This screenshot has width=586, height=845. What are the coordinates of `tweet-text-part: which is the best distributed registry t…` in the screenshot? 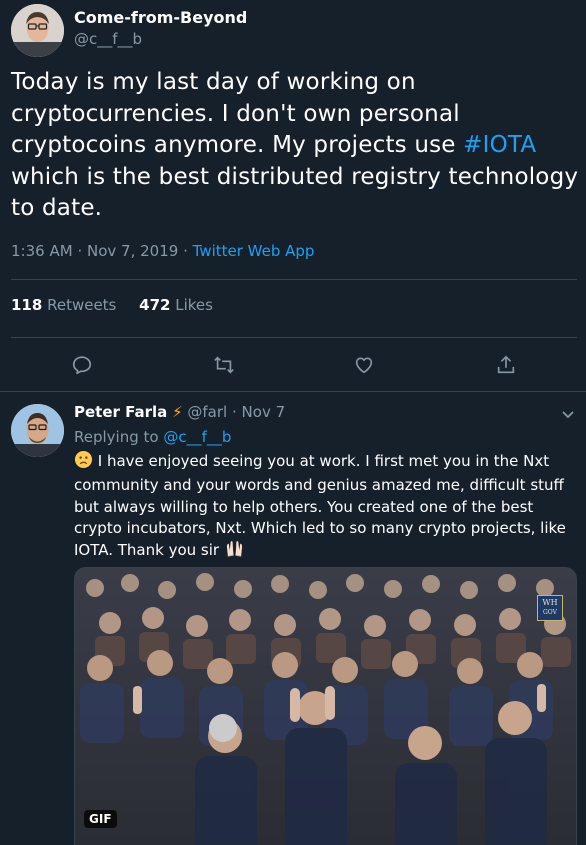 It's located at (295, 192).